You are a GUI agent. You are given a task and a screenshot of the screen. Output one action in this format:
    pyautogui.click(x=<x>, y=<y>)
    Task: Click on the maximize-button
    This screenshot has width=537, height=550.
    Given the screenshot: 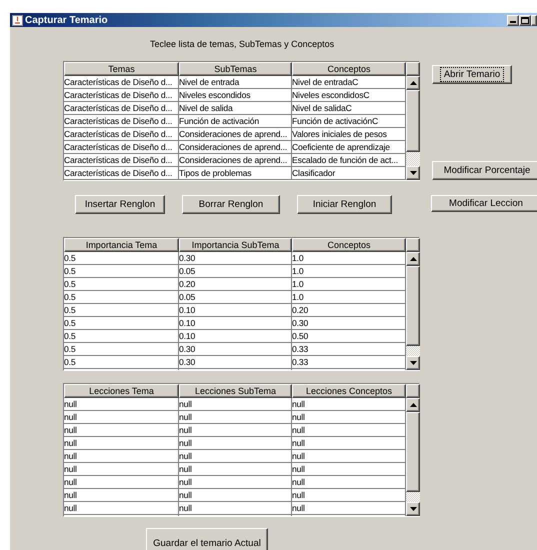 What is the action you would take?
    pyautogui.click(x=525, y=20)
    